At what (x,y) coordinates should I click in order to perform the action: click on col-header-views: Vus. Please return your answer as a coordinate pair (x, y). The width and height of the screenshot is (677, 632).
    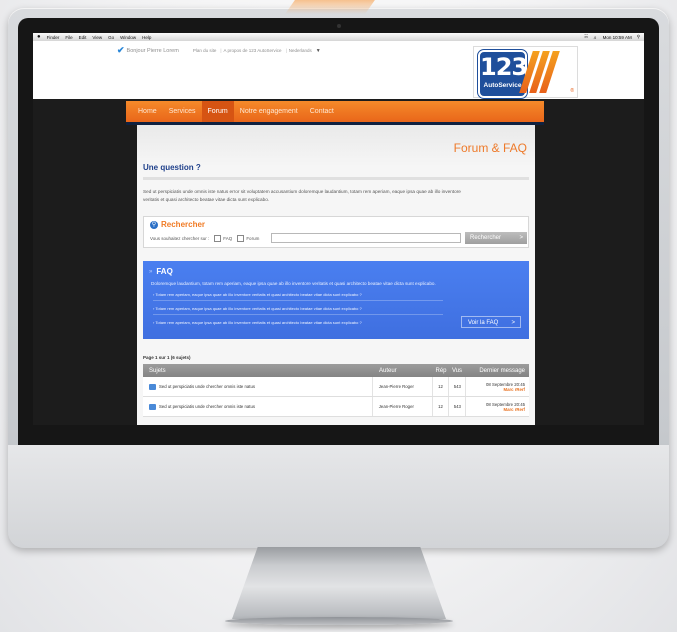
    Looking at the image, I should click on (457, 371).